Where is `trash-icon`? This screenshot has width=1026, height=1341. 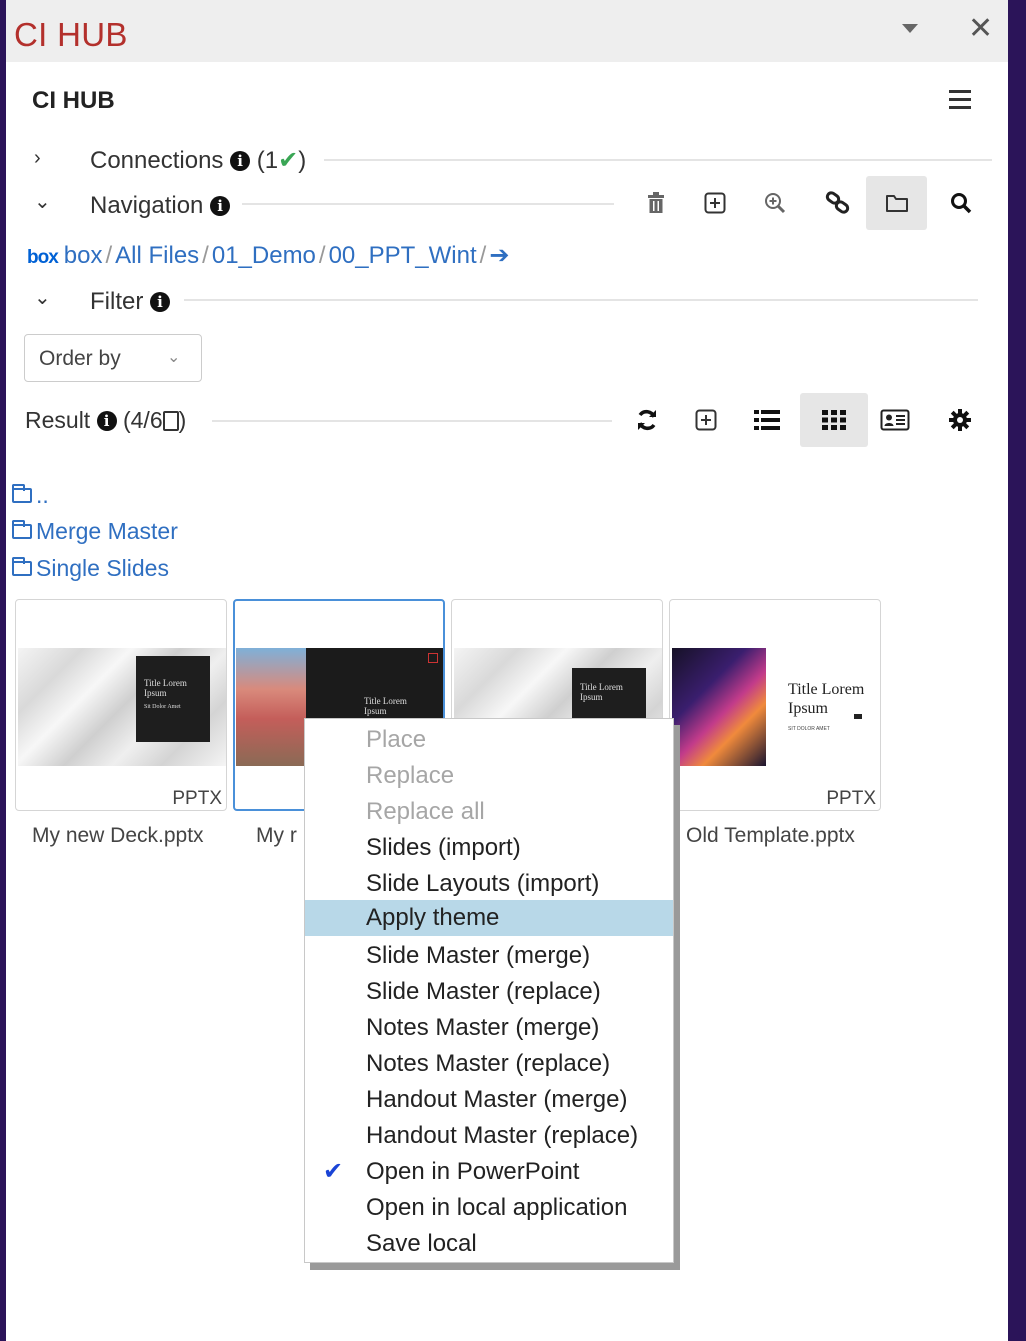
trash-icon is located at coordinates (656, 203).